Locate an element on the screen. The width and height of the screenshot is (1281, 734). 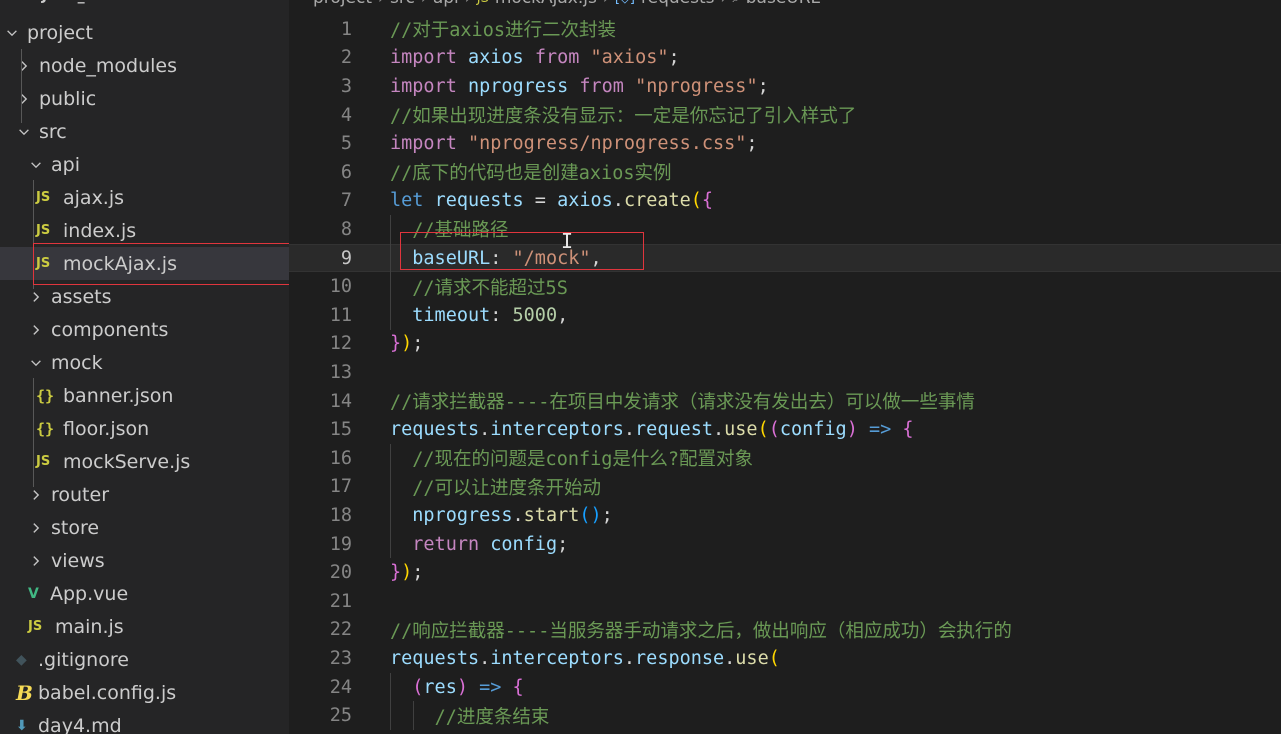
code-line: 11 timeout: 5000, is located at coordinates (785, 315).